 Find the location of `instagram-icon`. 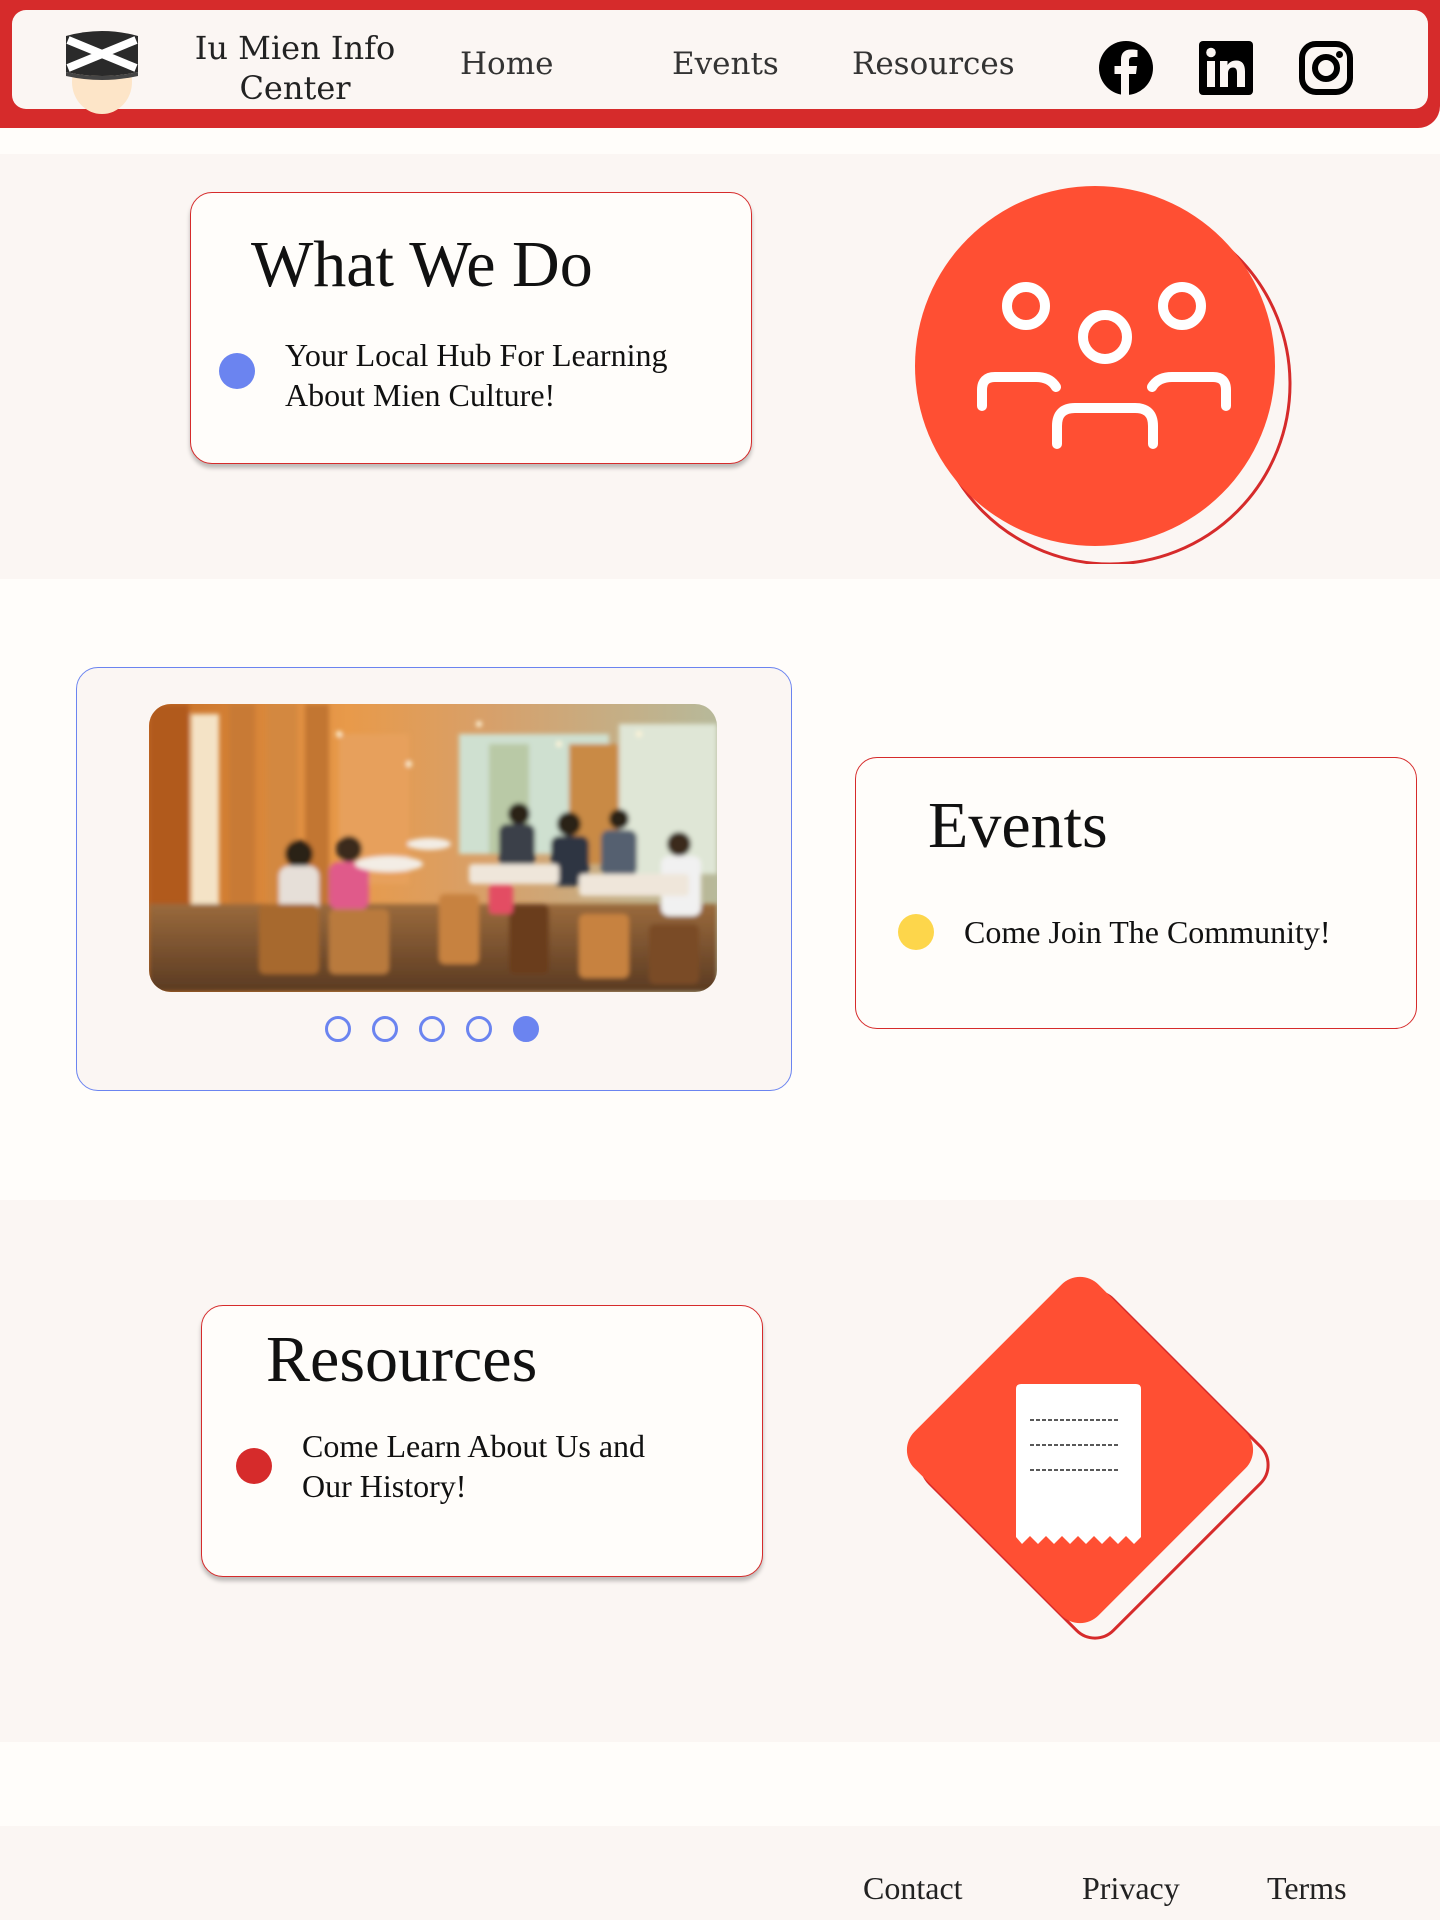

instagram-icon is located at coordinates (1326, 68).